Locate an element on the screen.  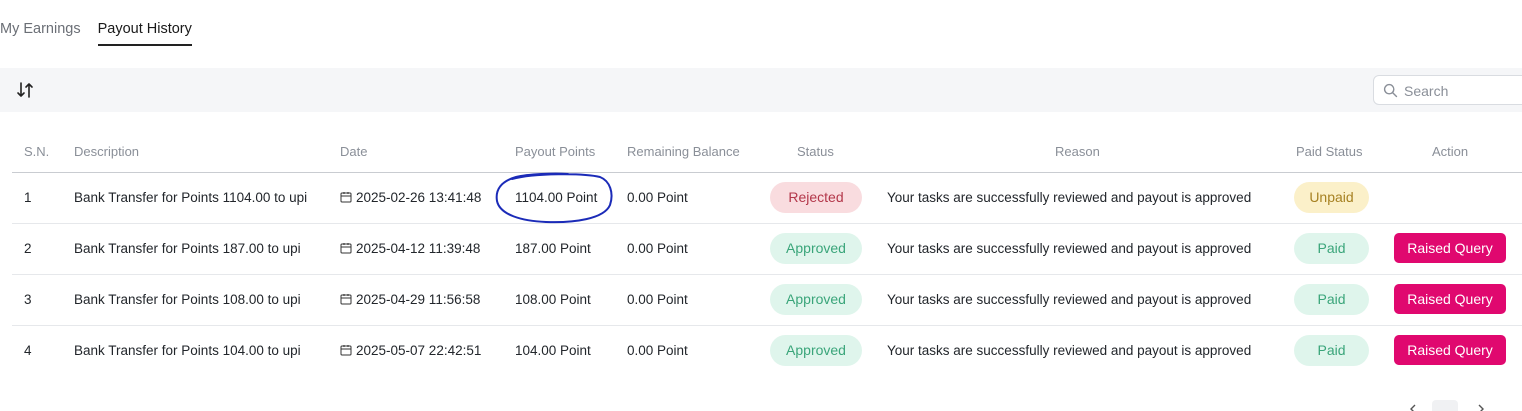
current-page-indicator is located at coordinates (1445, 405).